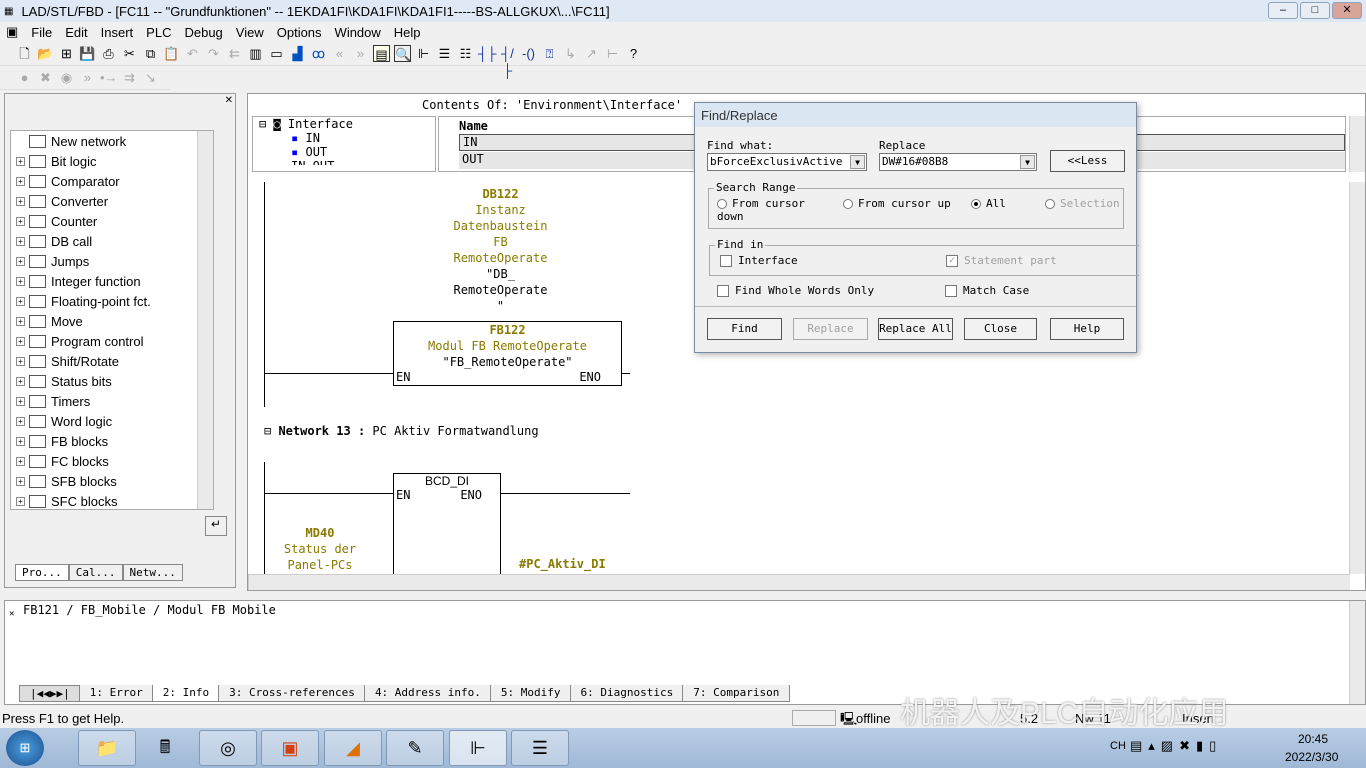 Image resolution: width=1366 pixels, height=768 pixels. I want to click on continue-icon: », so click(87, 77).